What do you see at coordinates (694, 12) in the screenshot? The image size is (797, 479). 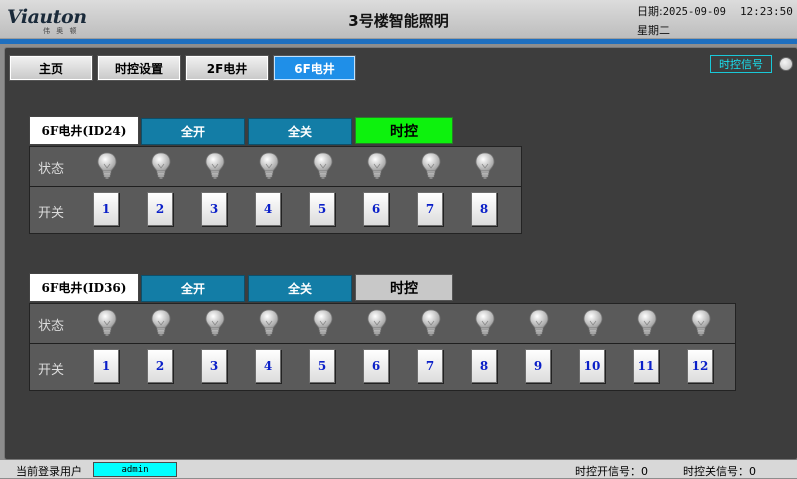 I see `date-value: 2025-09-09` at bounding box center [694, 12].